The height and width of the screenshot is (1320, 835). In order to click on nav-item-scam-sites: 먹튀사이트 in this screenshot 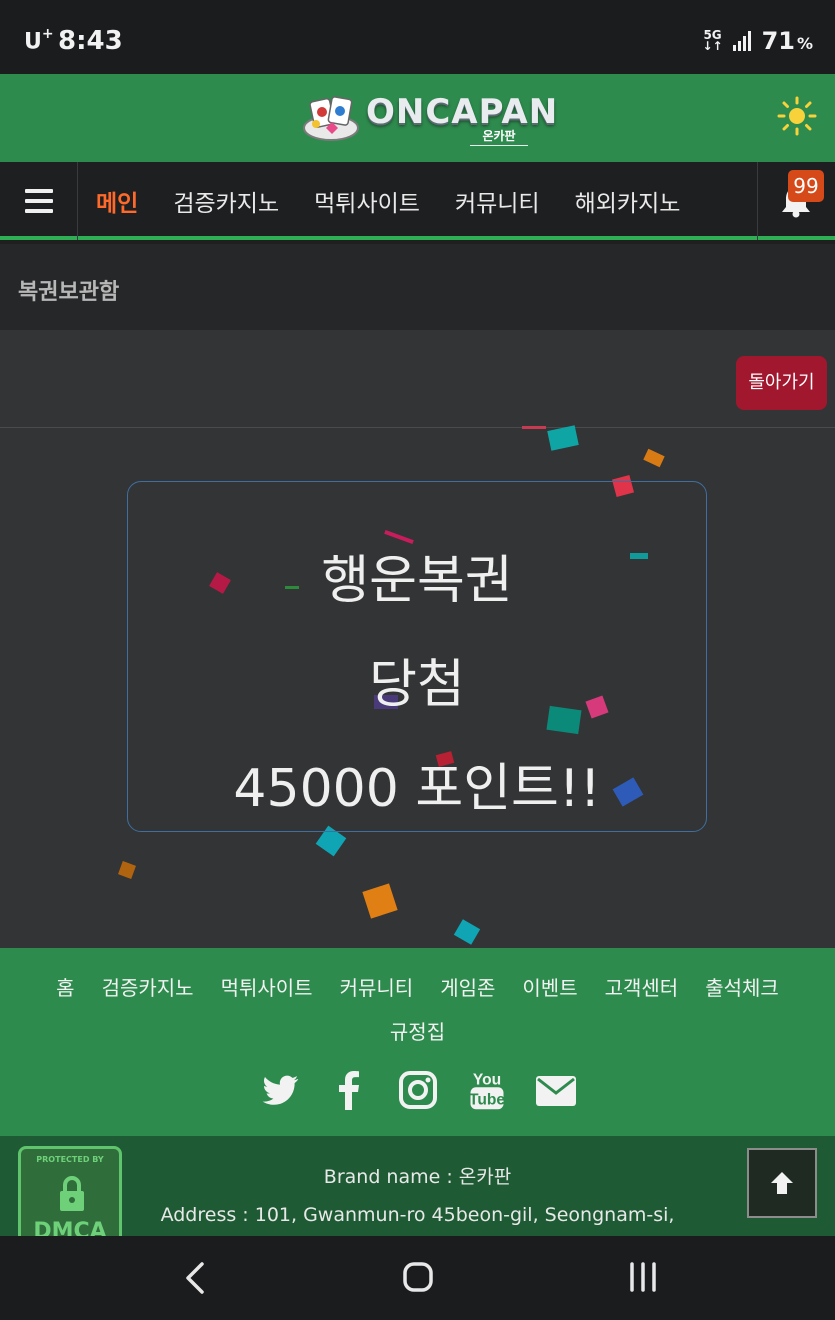, I will do `click(367, 201)`.